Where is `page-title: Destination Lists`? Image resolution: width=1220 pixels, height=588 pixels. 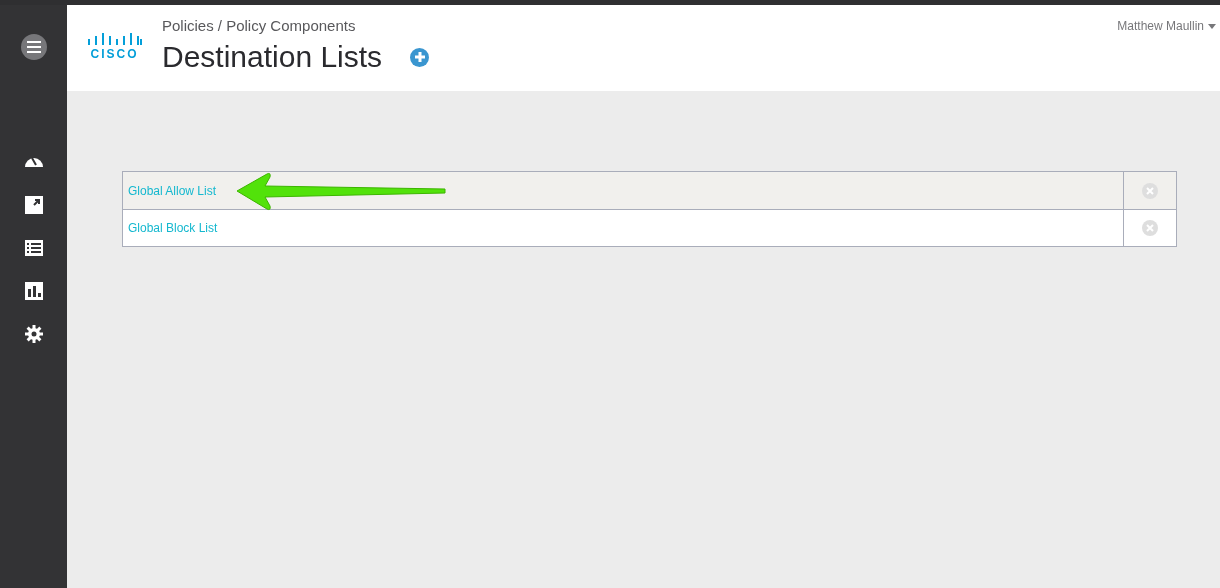
page-title: Destination Lists is located at coordinates (272, 57).